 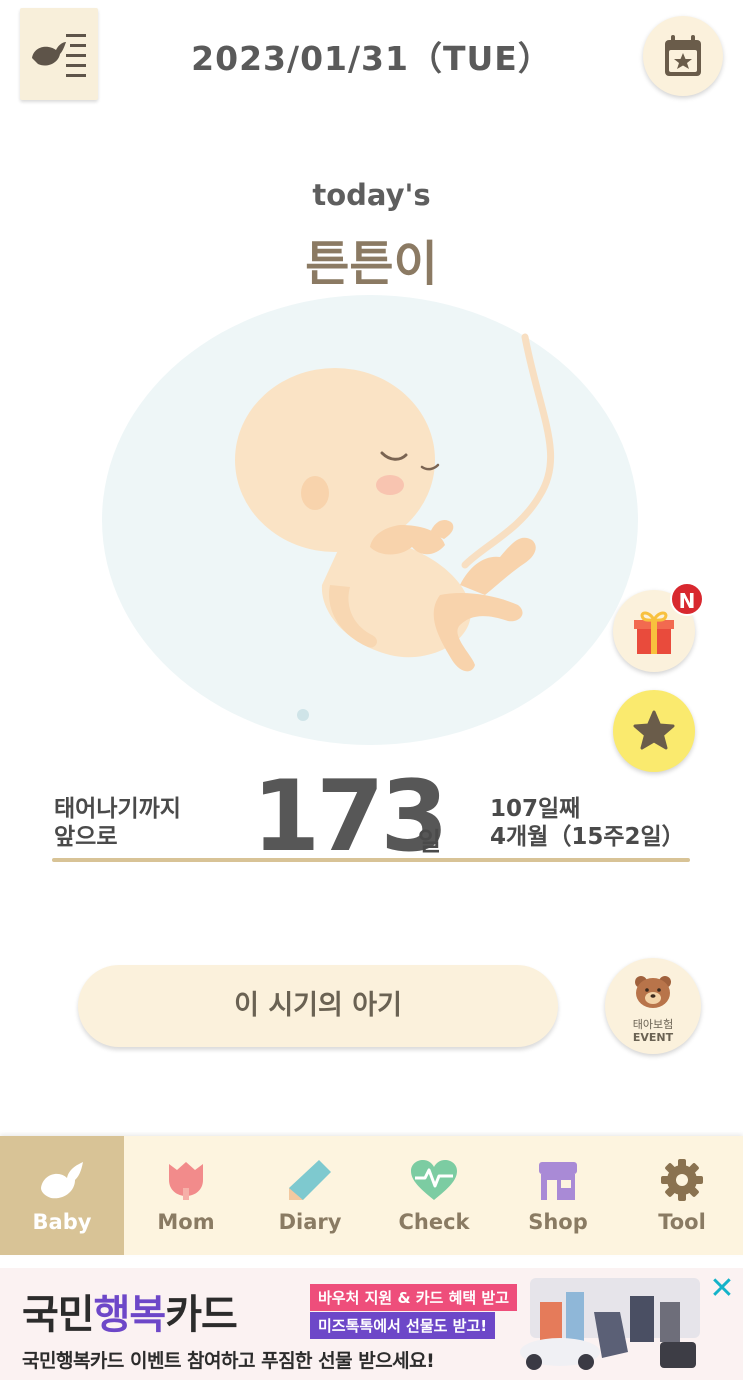 What do you see at coordinates (228, 1361) in the screenshot?
I see `ad-subline: 국민행복카드 이벤트 참여하고 푸짐한 선물 받으세요!` at bounding box center [228, 1361].